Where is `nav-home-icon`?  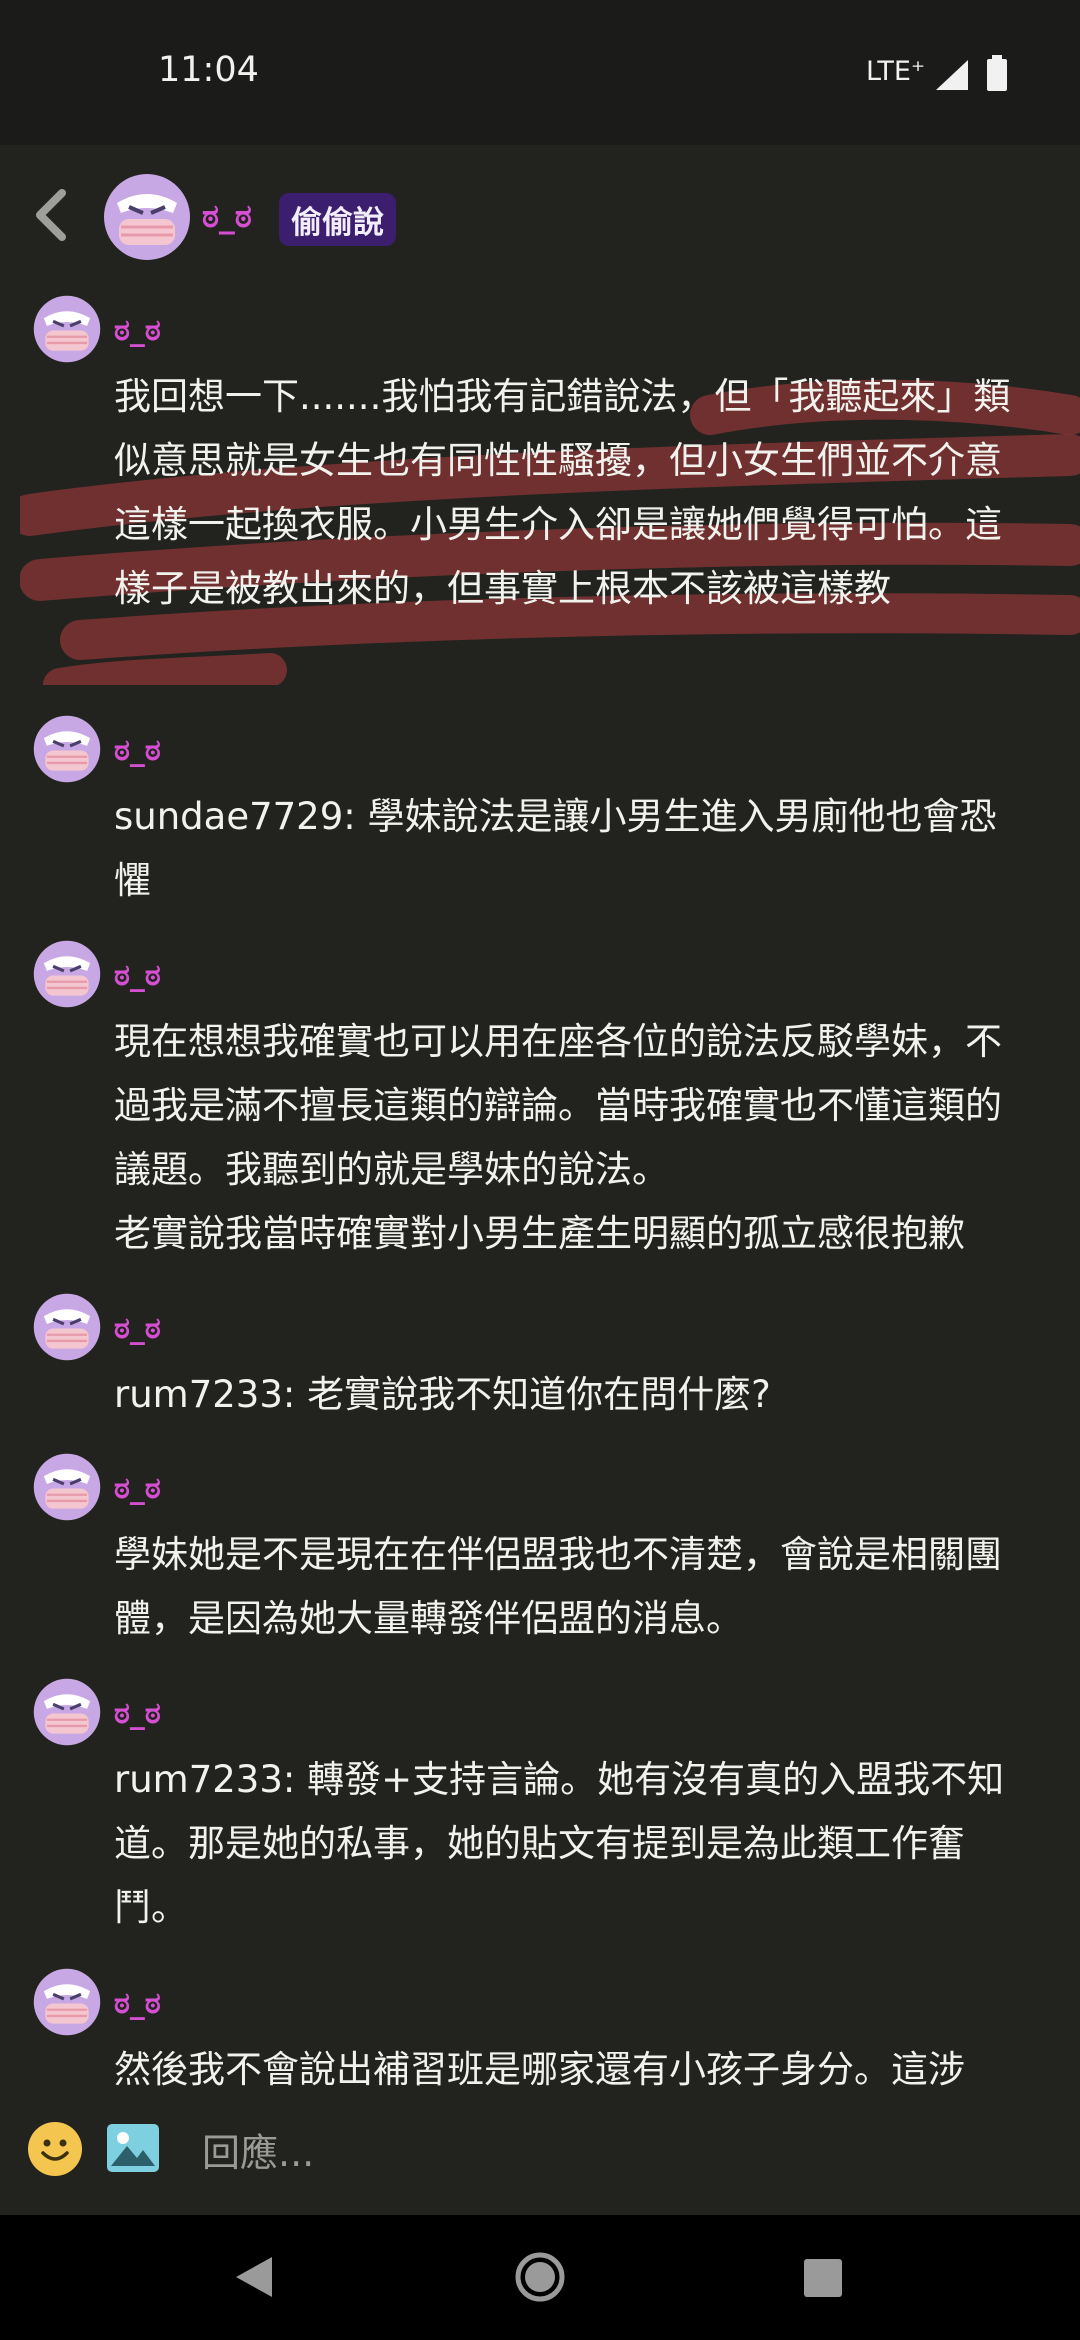 nav-home-icon is located at coordinates (540, 2277).